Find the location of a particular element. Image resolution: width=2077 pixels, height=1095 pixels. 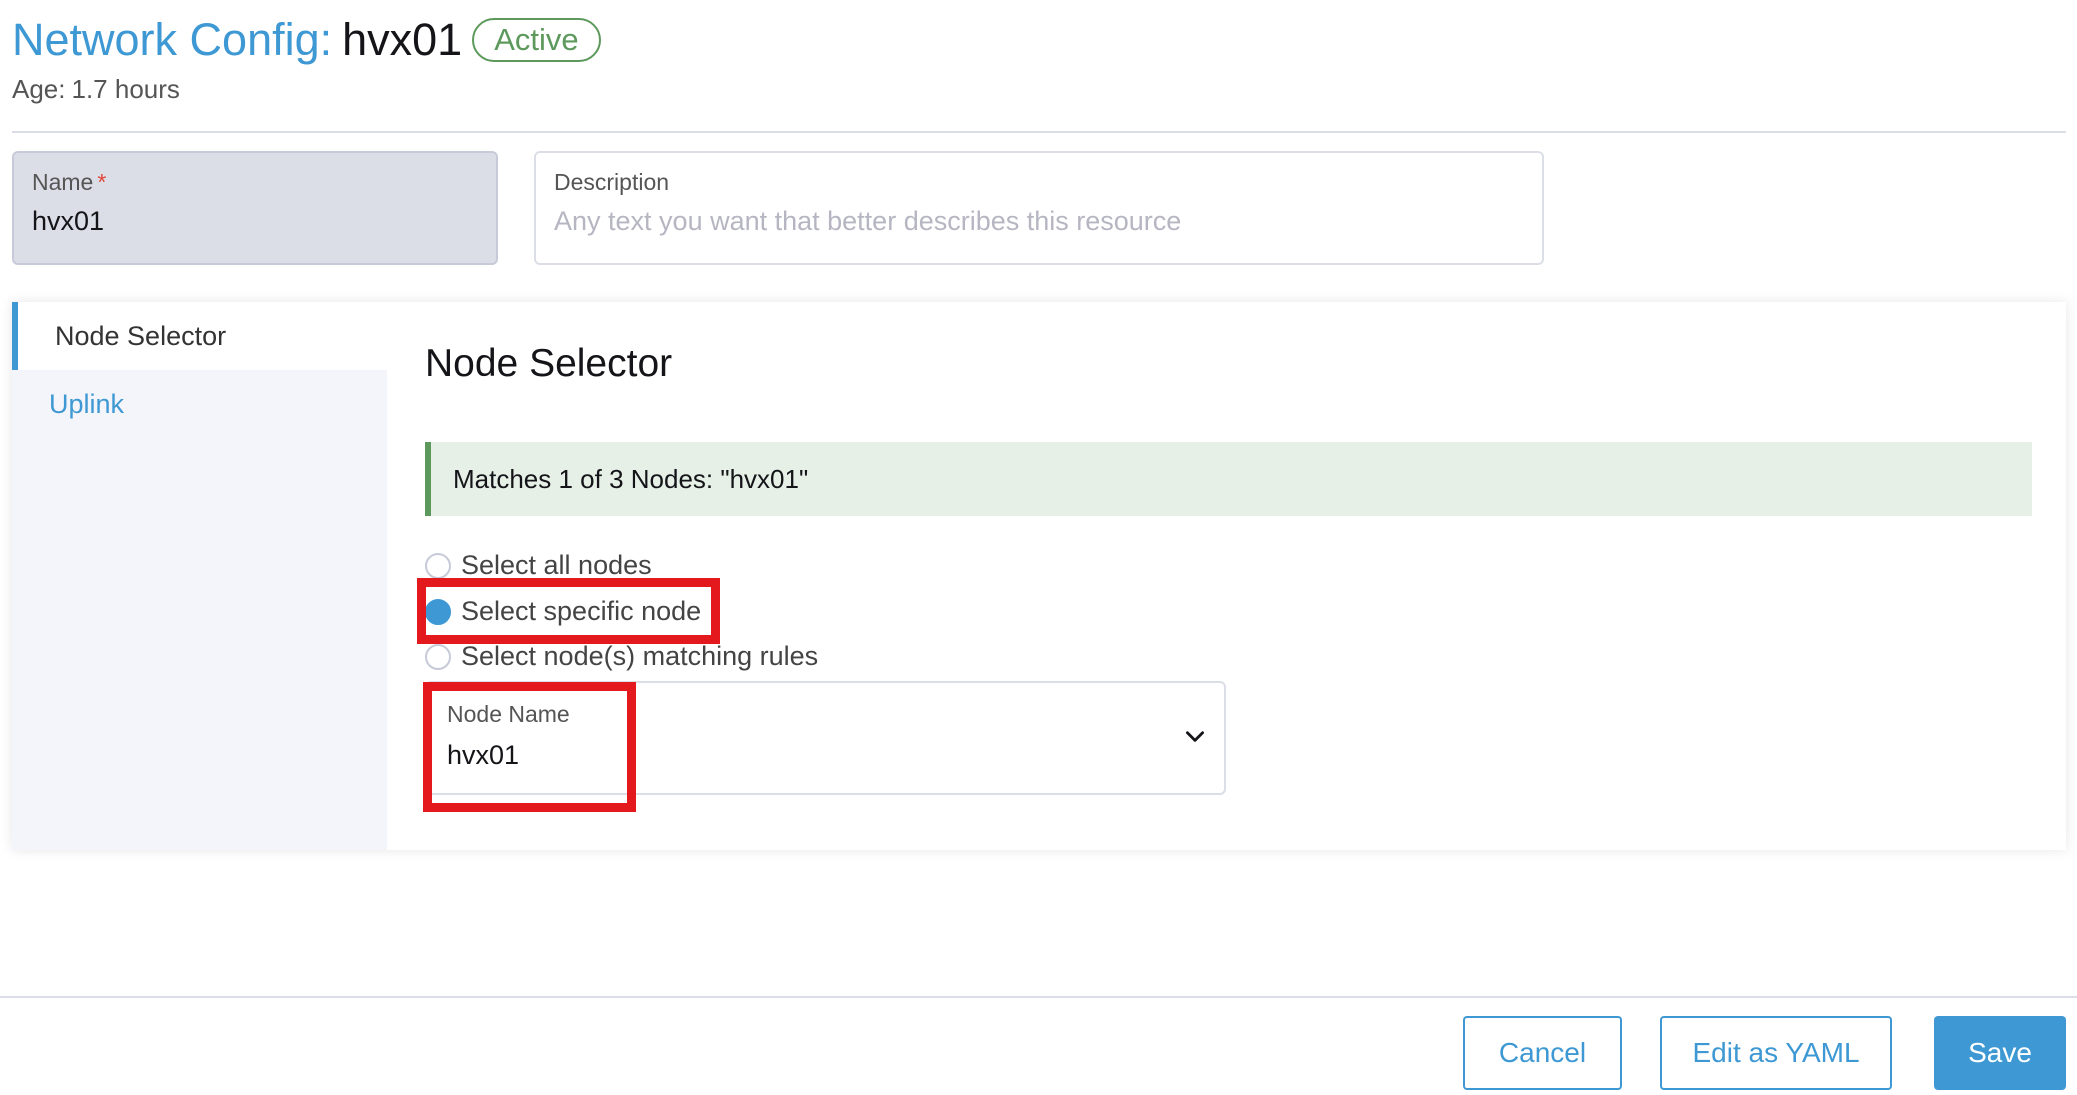

tab-uplink: Uplink is located at coordinates (199, 404).